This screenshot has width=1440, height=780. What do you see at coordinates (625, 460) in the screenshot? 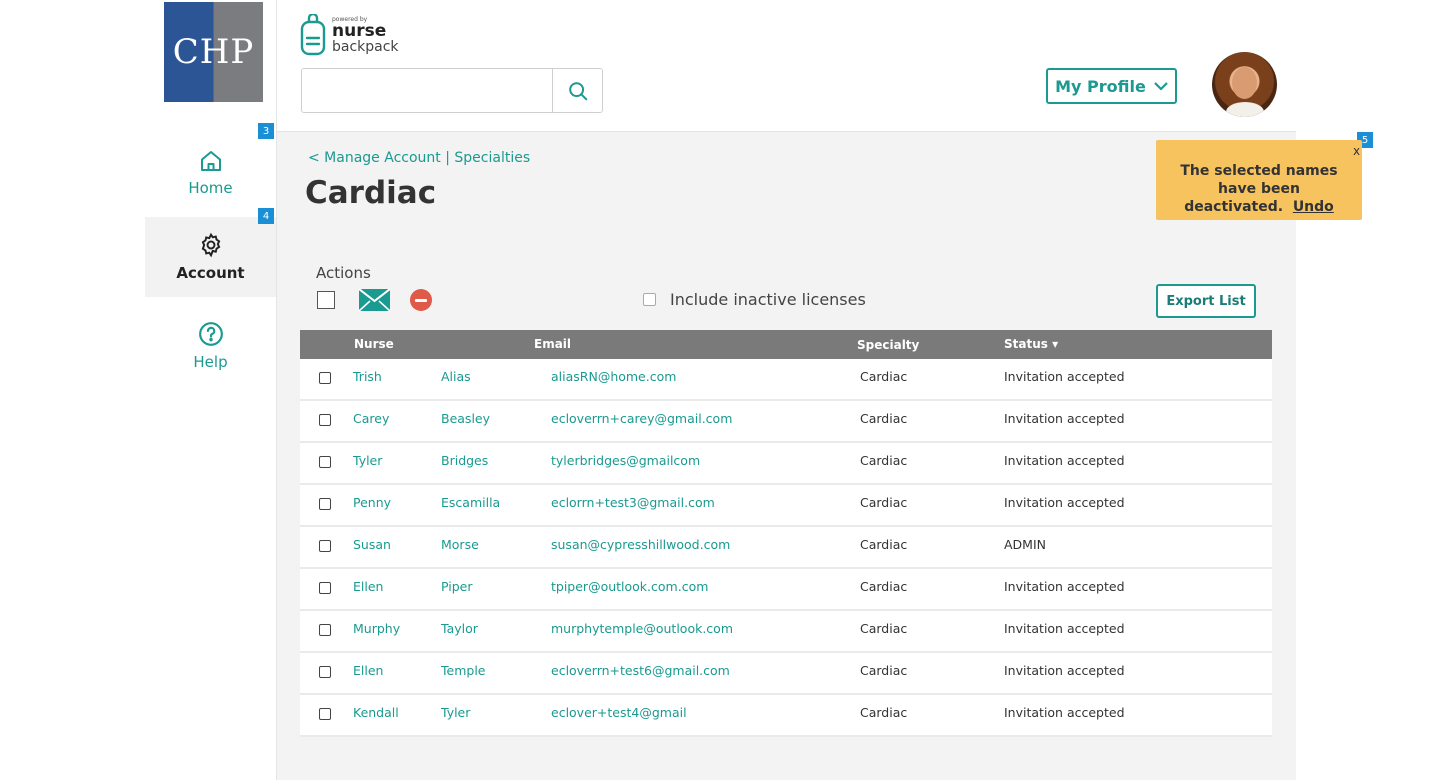
I see `cell-email: tylerbridges@gmailcom` at bounding box center [625, 460].